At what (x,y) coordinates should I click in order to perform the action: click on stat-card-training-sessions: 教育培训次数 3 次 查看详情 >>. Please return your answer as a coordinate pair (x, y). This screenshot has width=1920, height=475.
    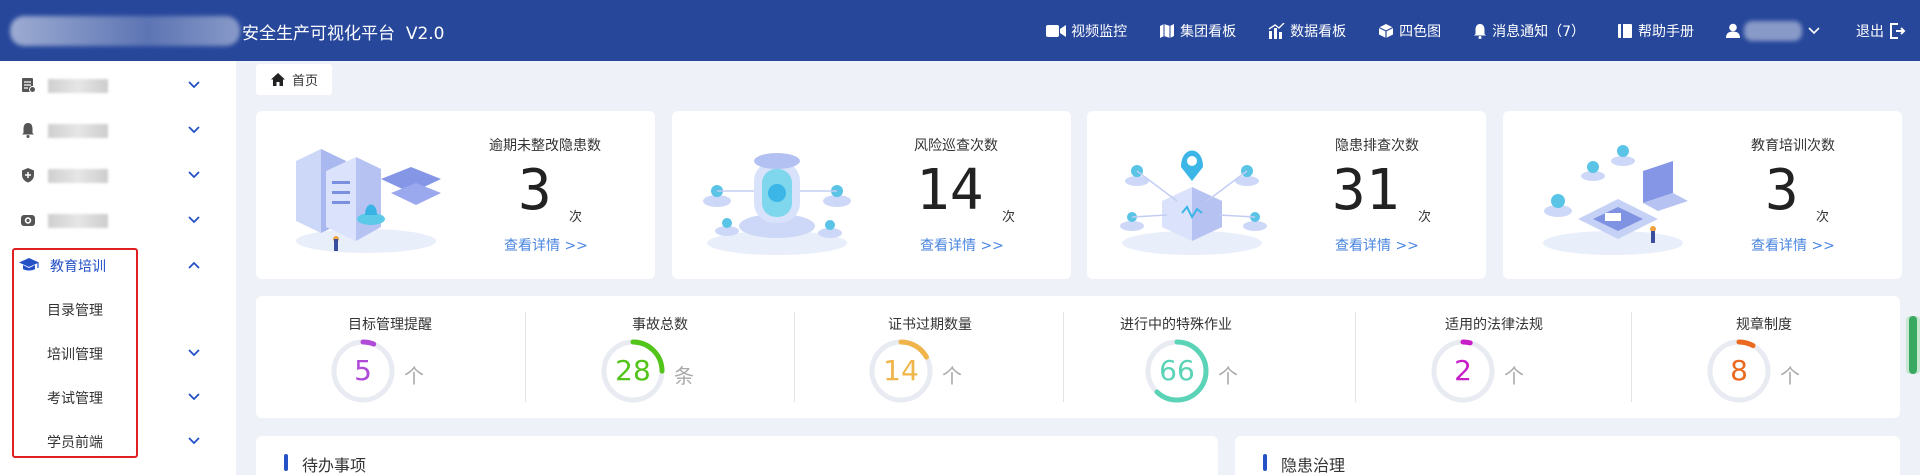
    Looking at the image, I should click on (1702, 195).